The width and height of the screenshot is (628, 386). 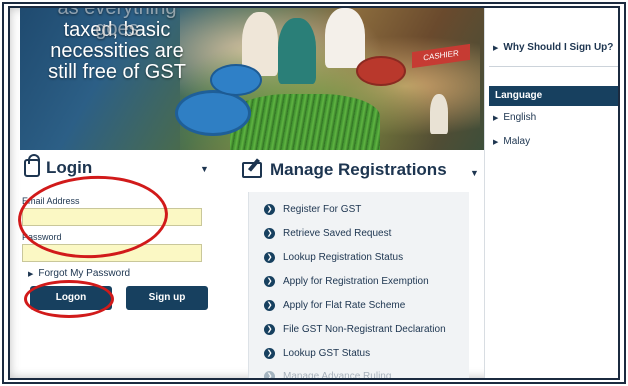 I want to click on login-title: Login, so click(x=69, y=167).